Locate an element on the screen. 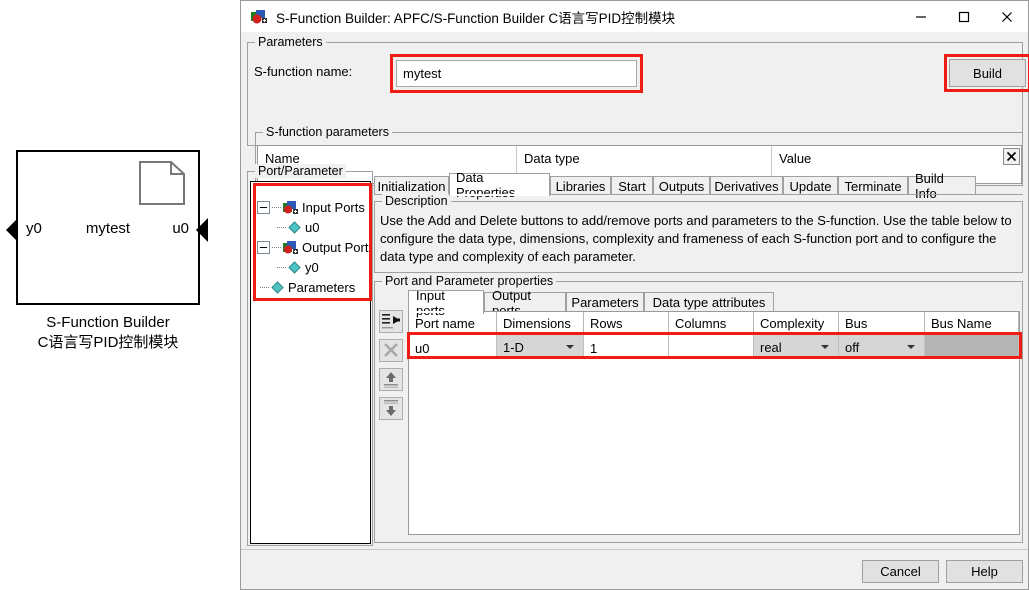 The height and width of the screenshot is (590, 1029). block-caption-line1: S-Function Builder is located at coordinates (108, 322).